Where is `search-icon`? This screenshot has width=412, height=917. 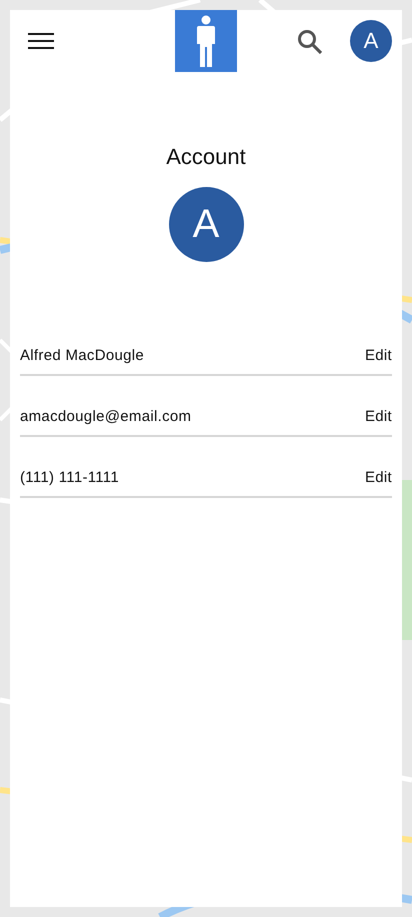
search-icon is located at coordinates (310, 42).